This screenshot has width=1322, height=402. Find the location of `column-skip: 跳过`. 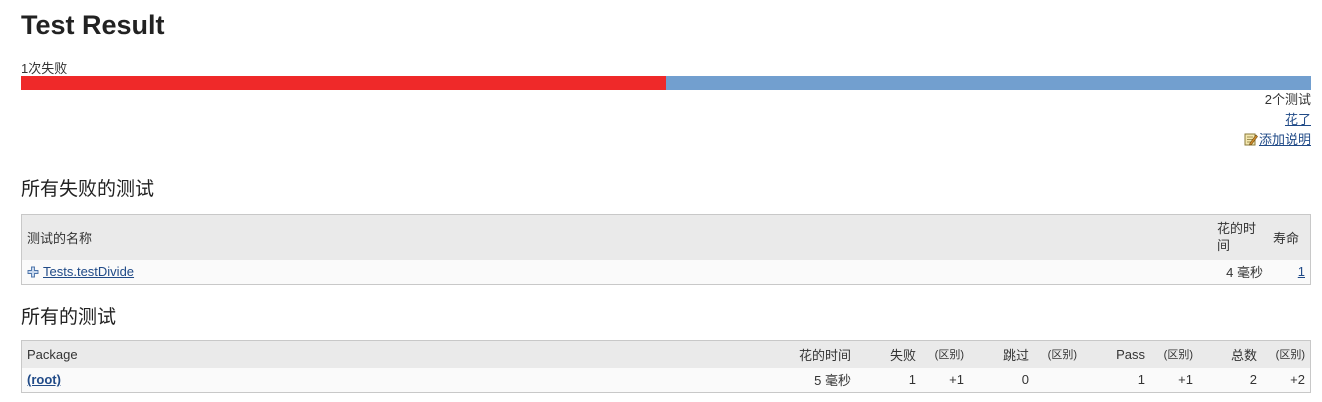

column-skip: 跳过 is located at coordinates (1001, 354).